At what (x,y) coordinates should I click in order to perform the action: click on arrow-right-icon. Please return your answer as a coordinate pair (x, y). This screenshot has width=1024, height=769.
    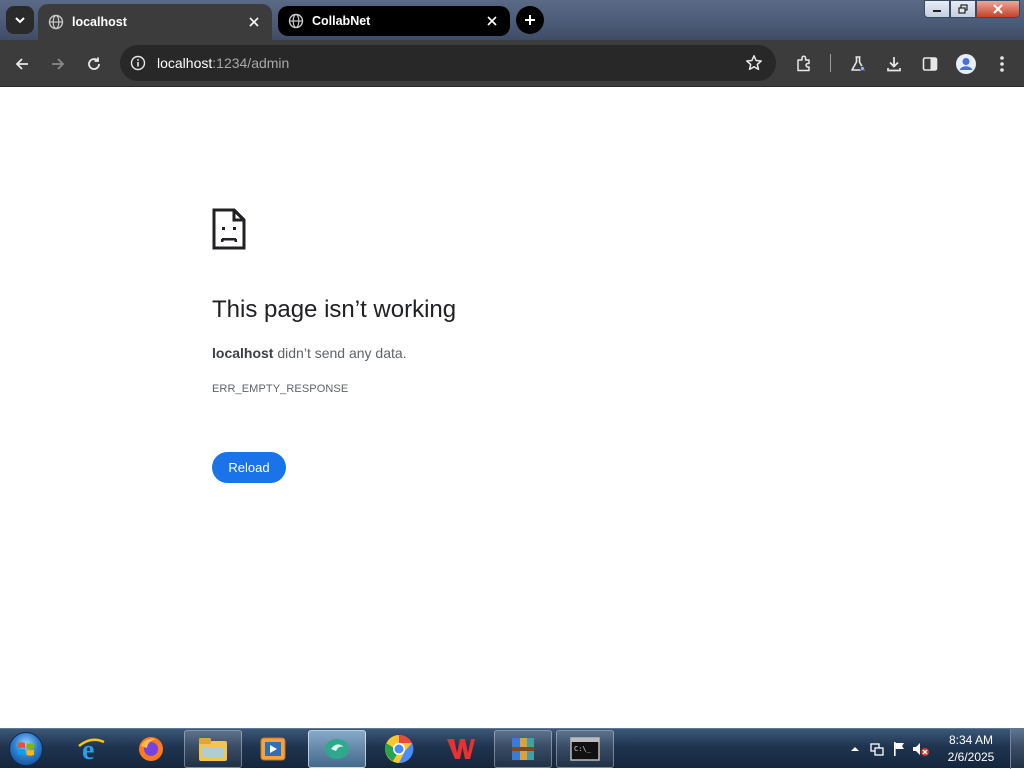
    Looking at the image, I should click on (58, 64).